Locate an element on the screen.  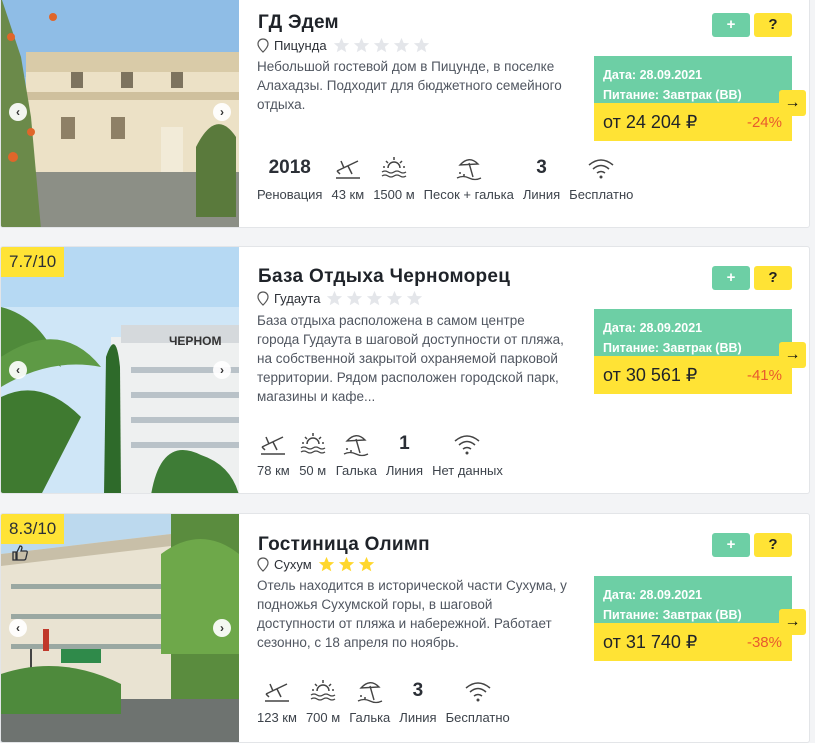
hotel-name: База Отдыха Черноморец is located at coordinates (384, 277).